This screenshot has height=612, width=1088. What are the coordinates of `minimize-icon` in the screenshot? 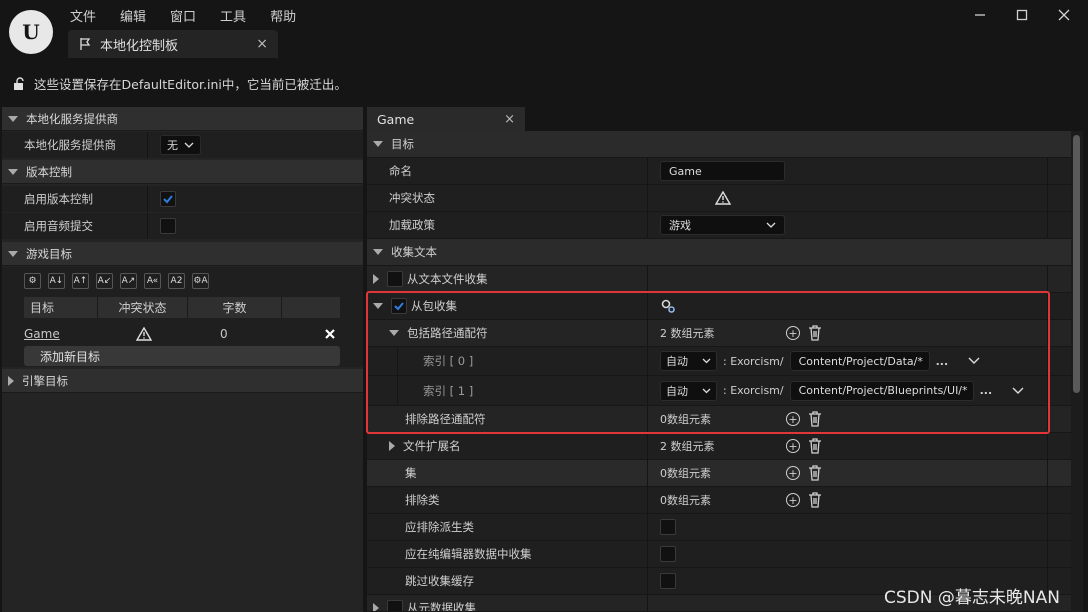 It's located at (980, 15).